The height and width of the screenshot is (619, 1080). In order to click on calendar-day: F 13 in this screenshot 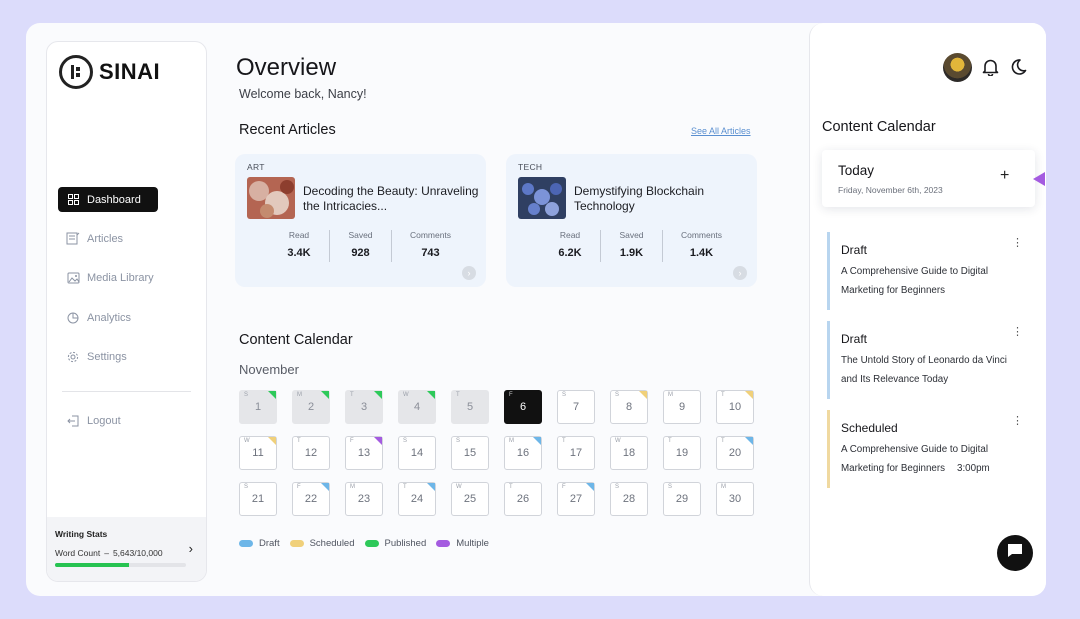, I will do `click(364, 453)`.